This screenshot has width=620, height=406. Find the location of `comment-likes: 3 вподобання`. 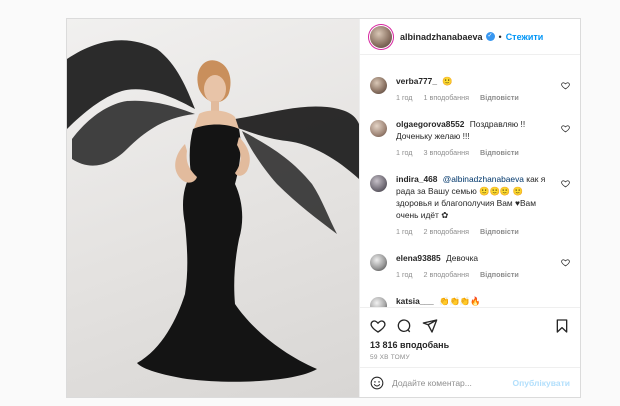

comment-likes: 3 вподобання is located at coordinates (447, 152).